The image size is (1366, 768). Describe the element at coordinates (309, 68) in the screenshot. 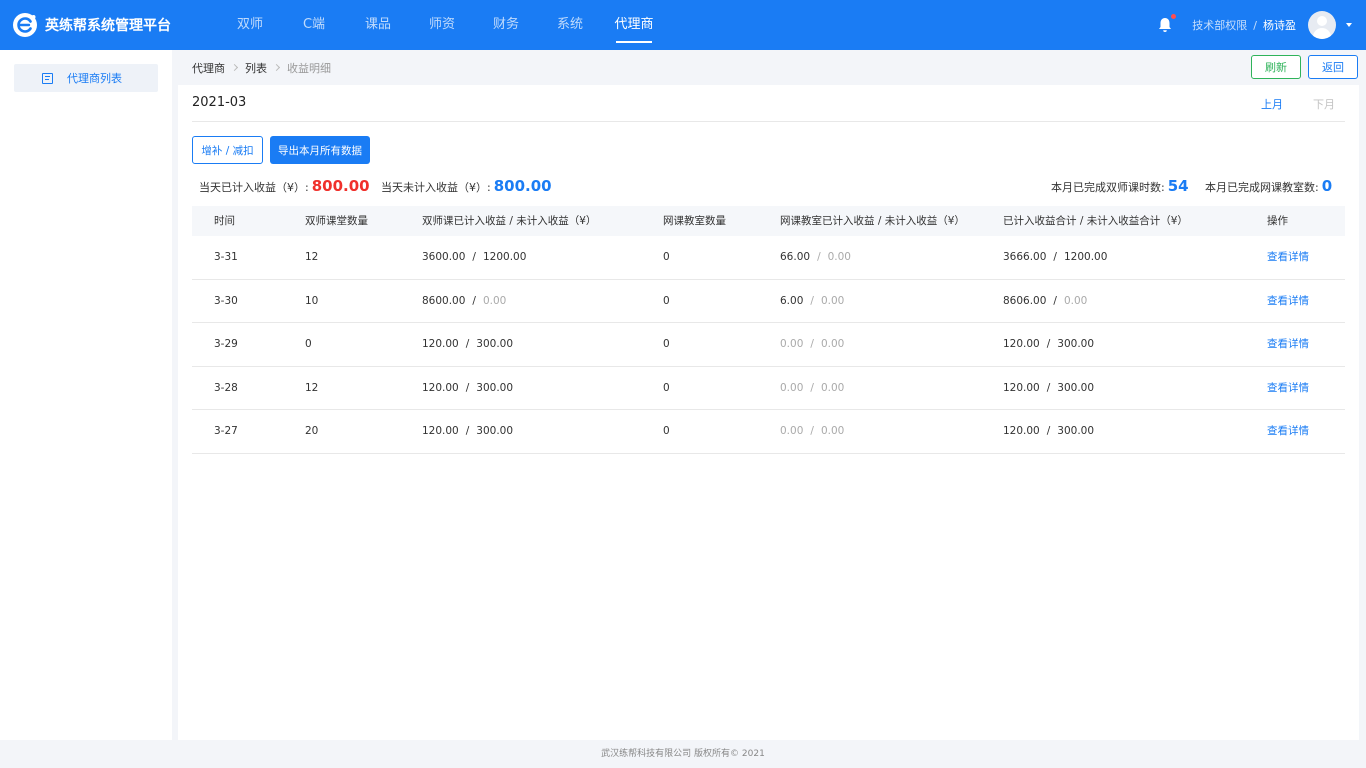

I see `breadcrumb-current: 收益明细` at that location.